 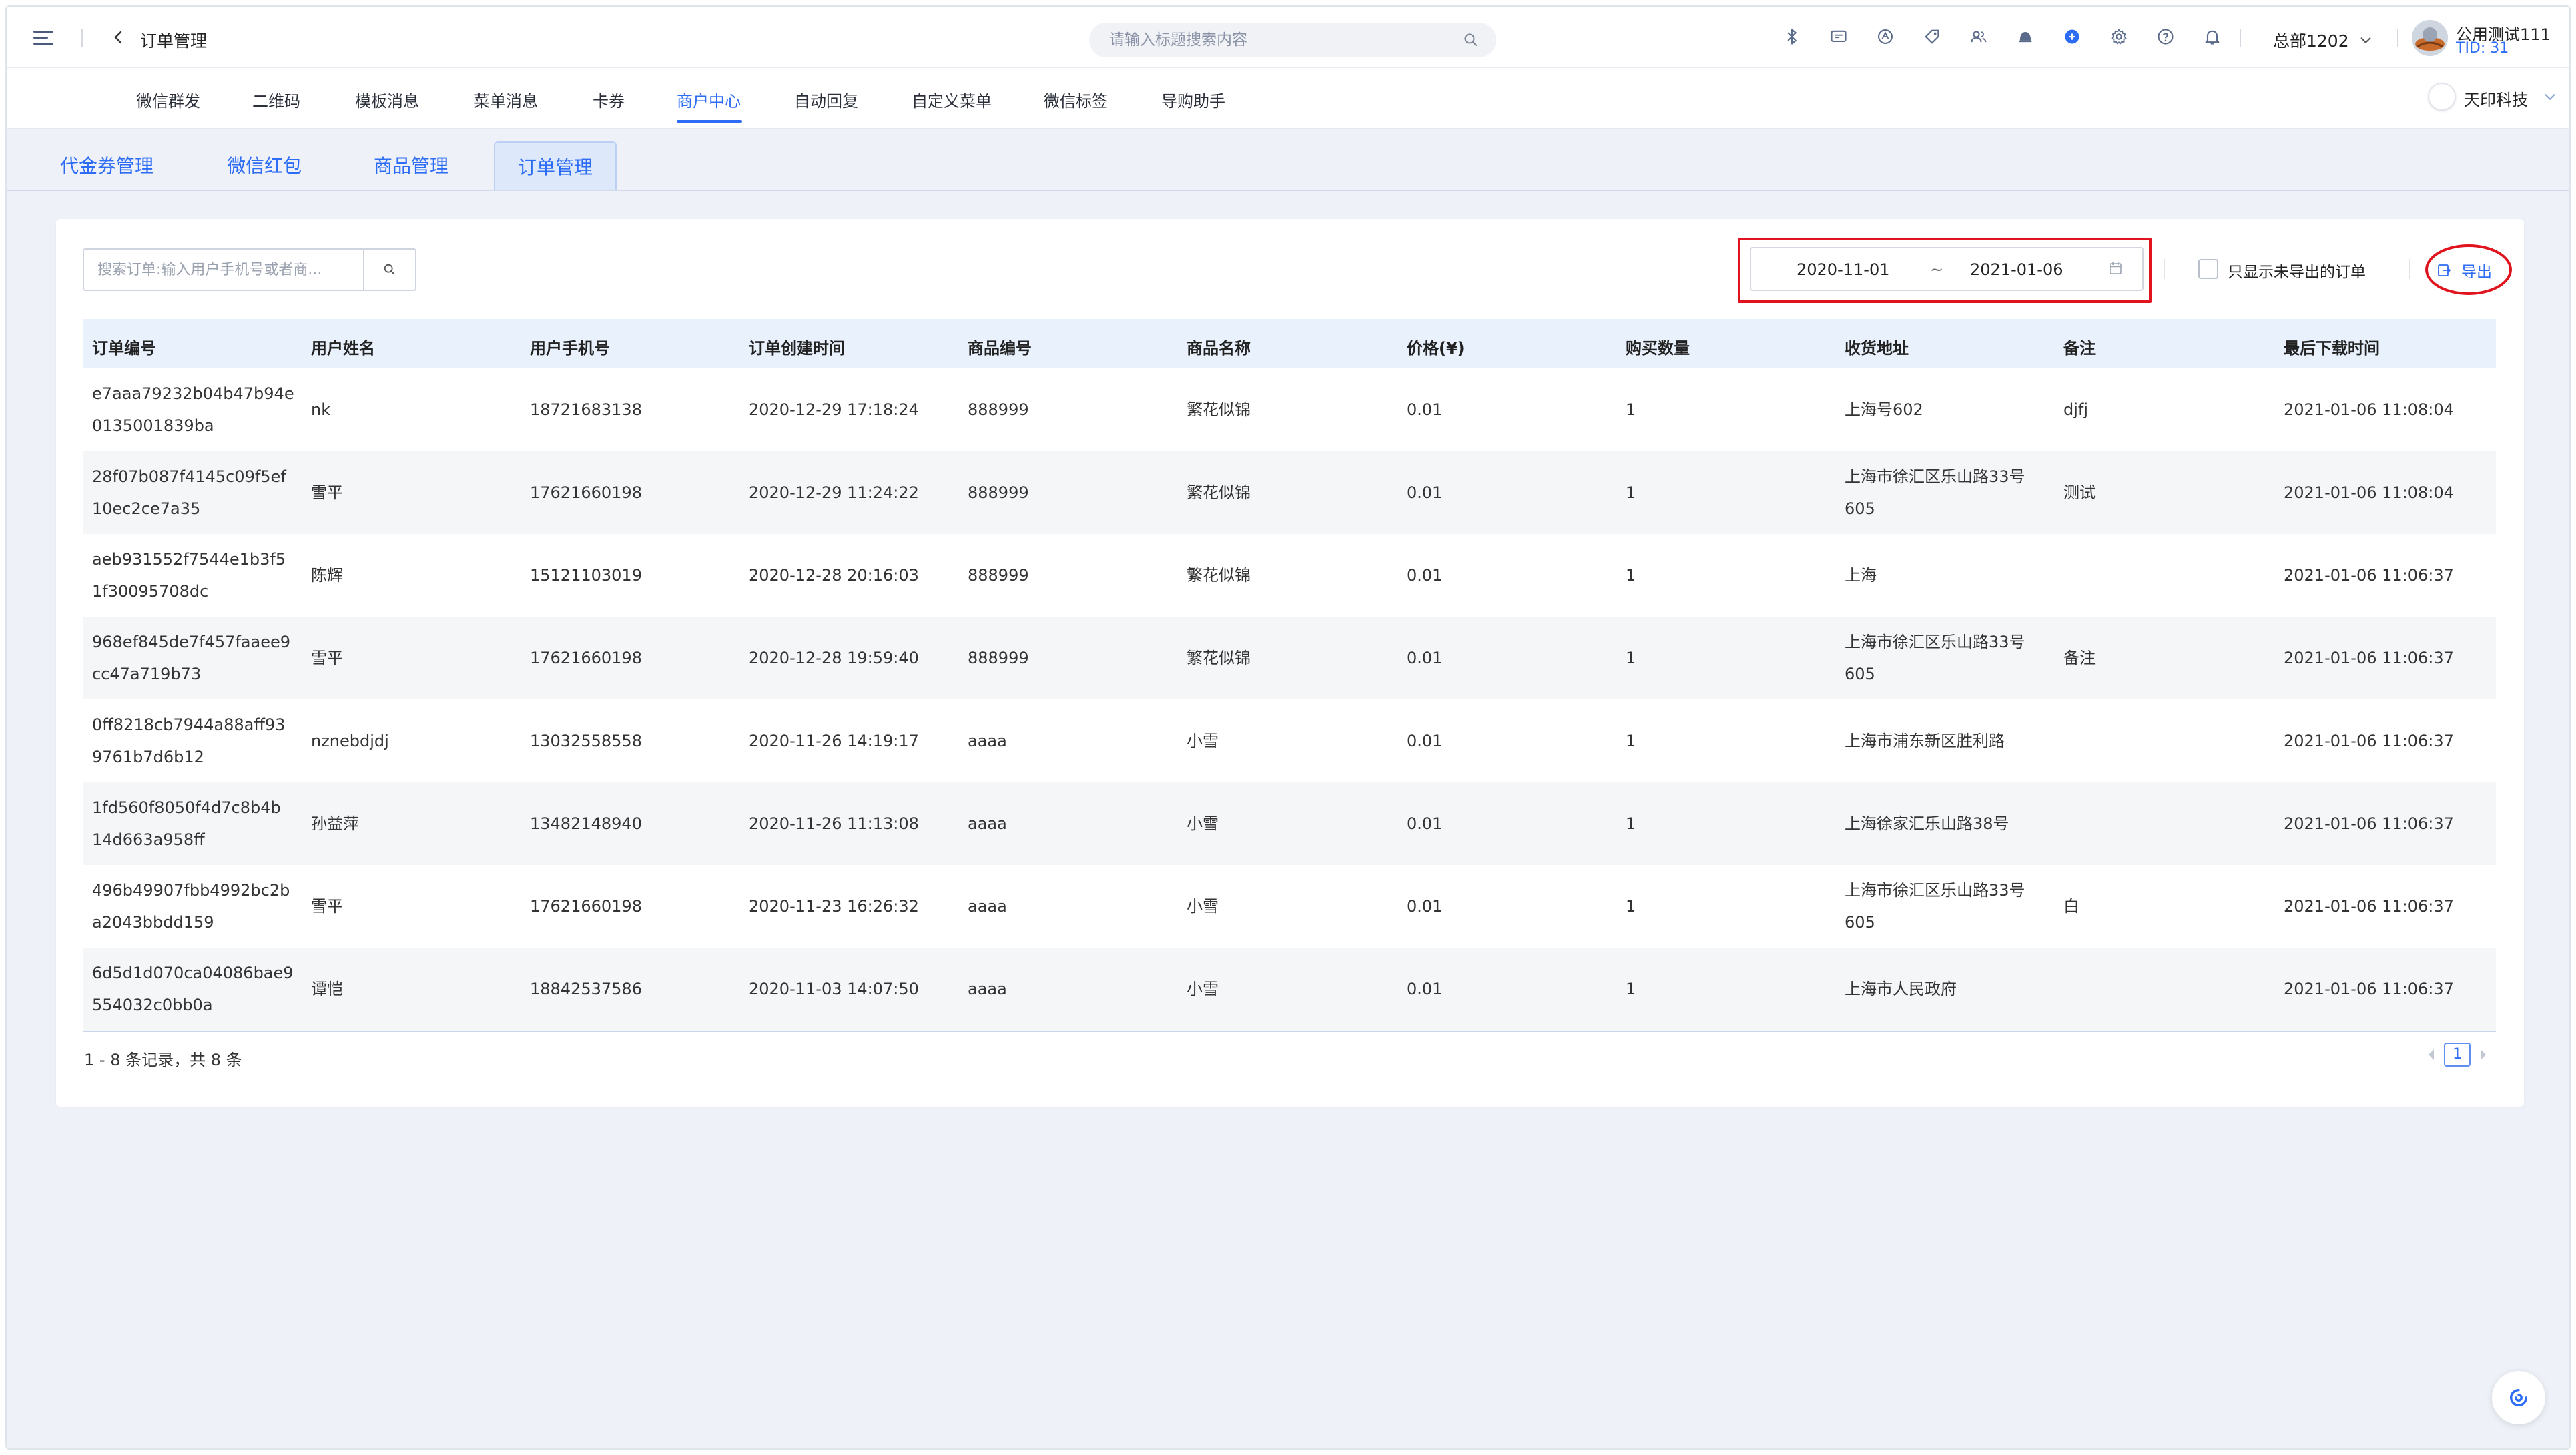 What do you see at coordinates (1843, 270) in the screenshot?
I see `date-start: 2020-11-01` at bounding box center [1843, 270].